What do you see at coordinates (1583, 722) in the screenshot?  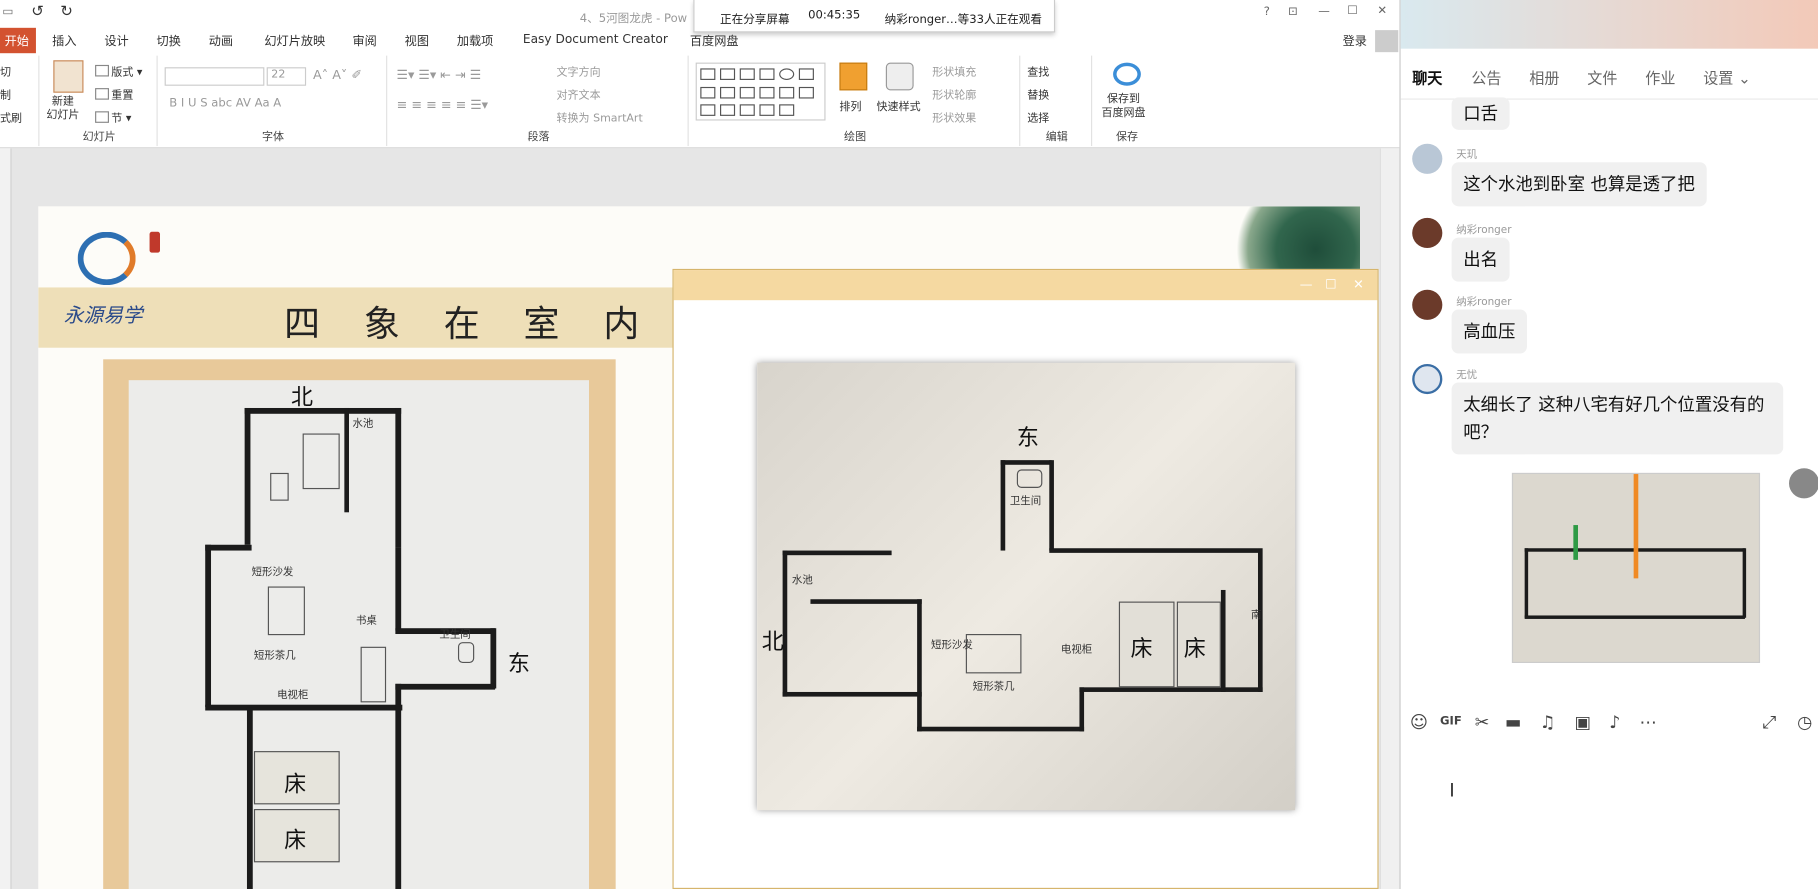 I see `image-icon: ▣` at bounding box center [1583, 722].